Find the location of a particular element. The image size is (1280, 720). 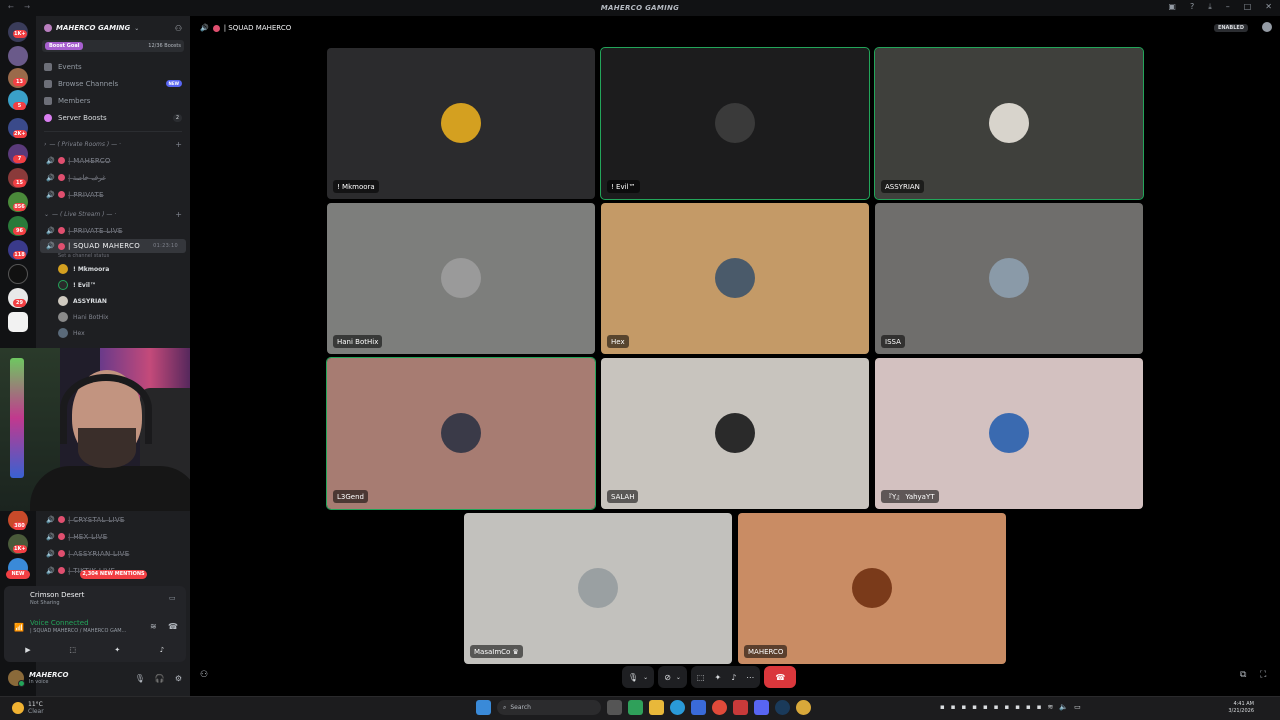

copilot-icon is located at coordinates (635, 707).